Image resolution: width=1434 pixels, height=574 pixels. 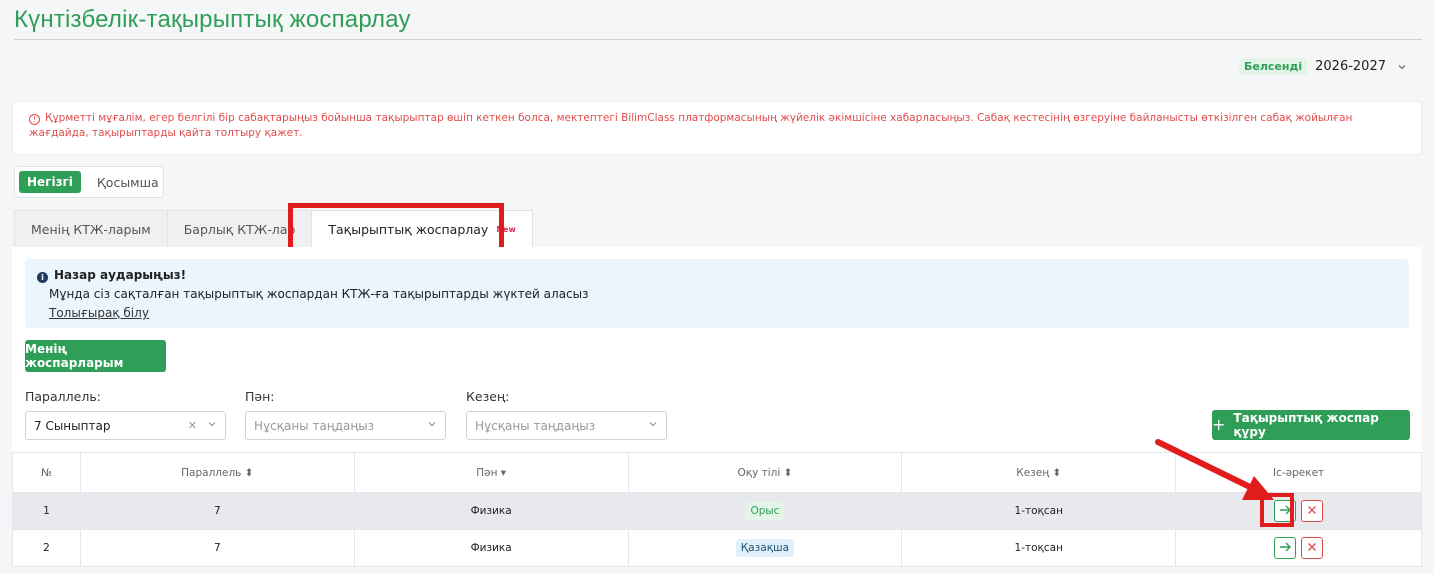 I want to click on col-num: №, so click(x=46, y=472).